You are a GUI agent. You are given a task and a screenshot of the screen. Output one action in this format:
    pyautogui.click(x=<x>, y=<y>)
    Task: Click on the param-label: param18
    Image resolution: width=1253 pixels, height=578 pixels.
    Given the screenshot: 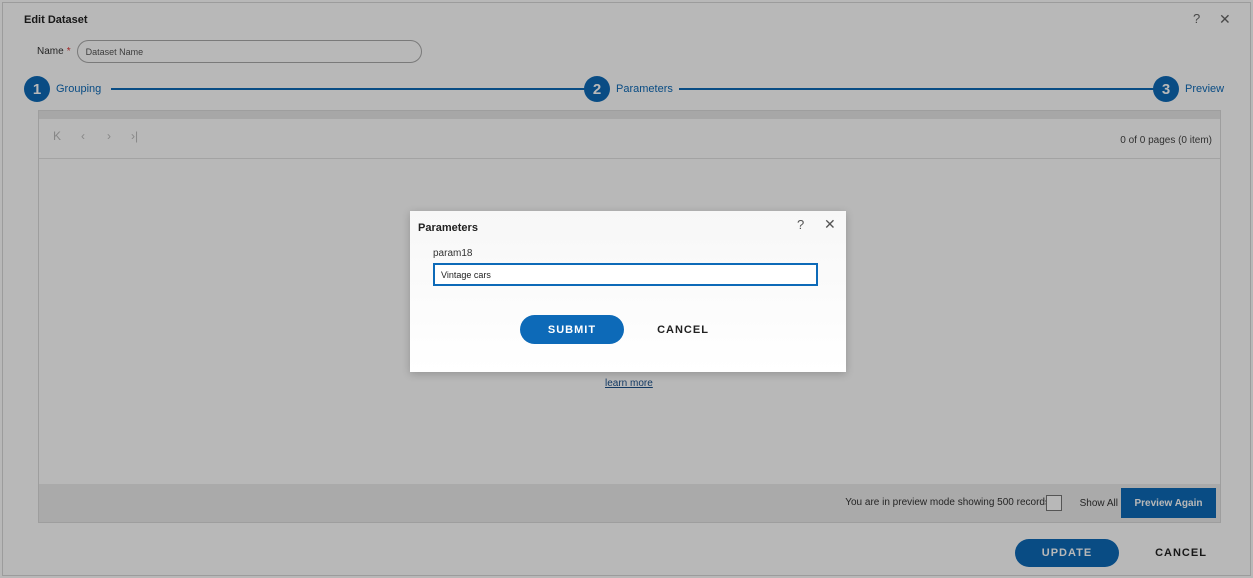 What is the action you would take?
    pyautogui.click(x=453, y=253)
    